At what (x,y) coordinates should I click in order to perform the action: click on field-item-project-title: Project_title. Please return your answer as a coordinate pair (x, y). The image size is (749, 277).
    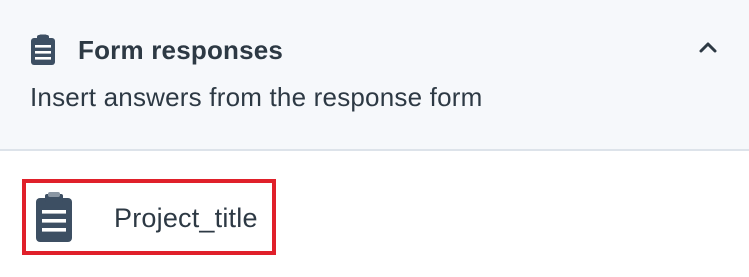
    Looking at the image, I should click on (149, 217).